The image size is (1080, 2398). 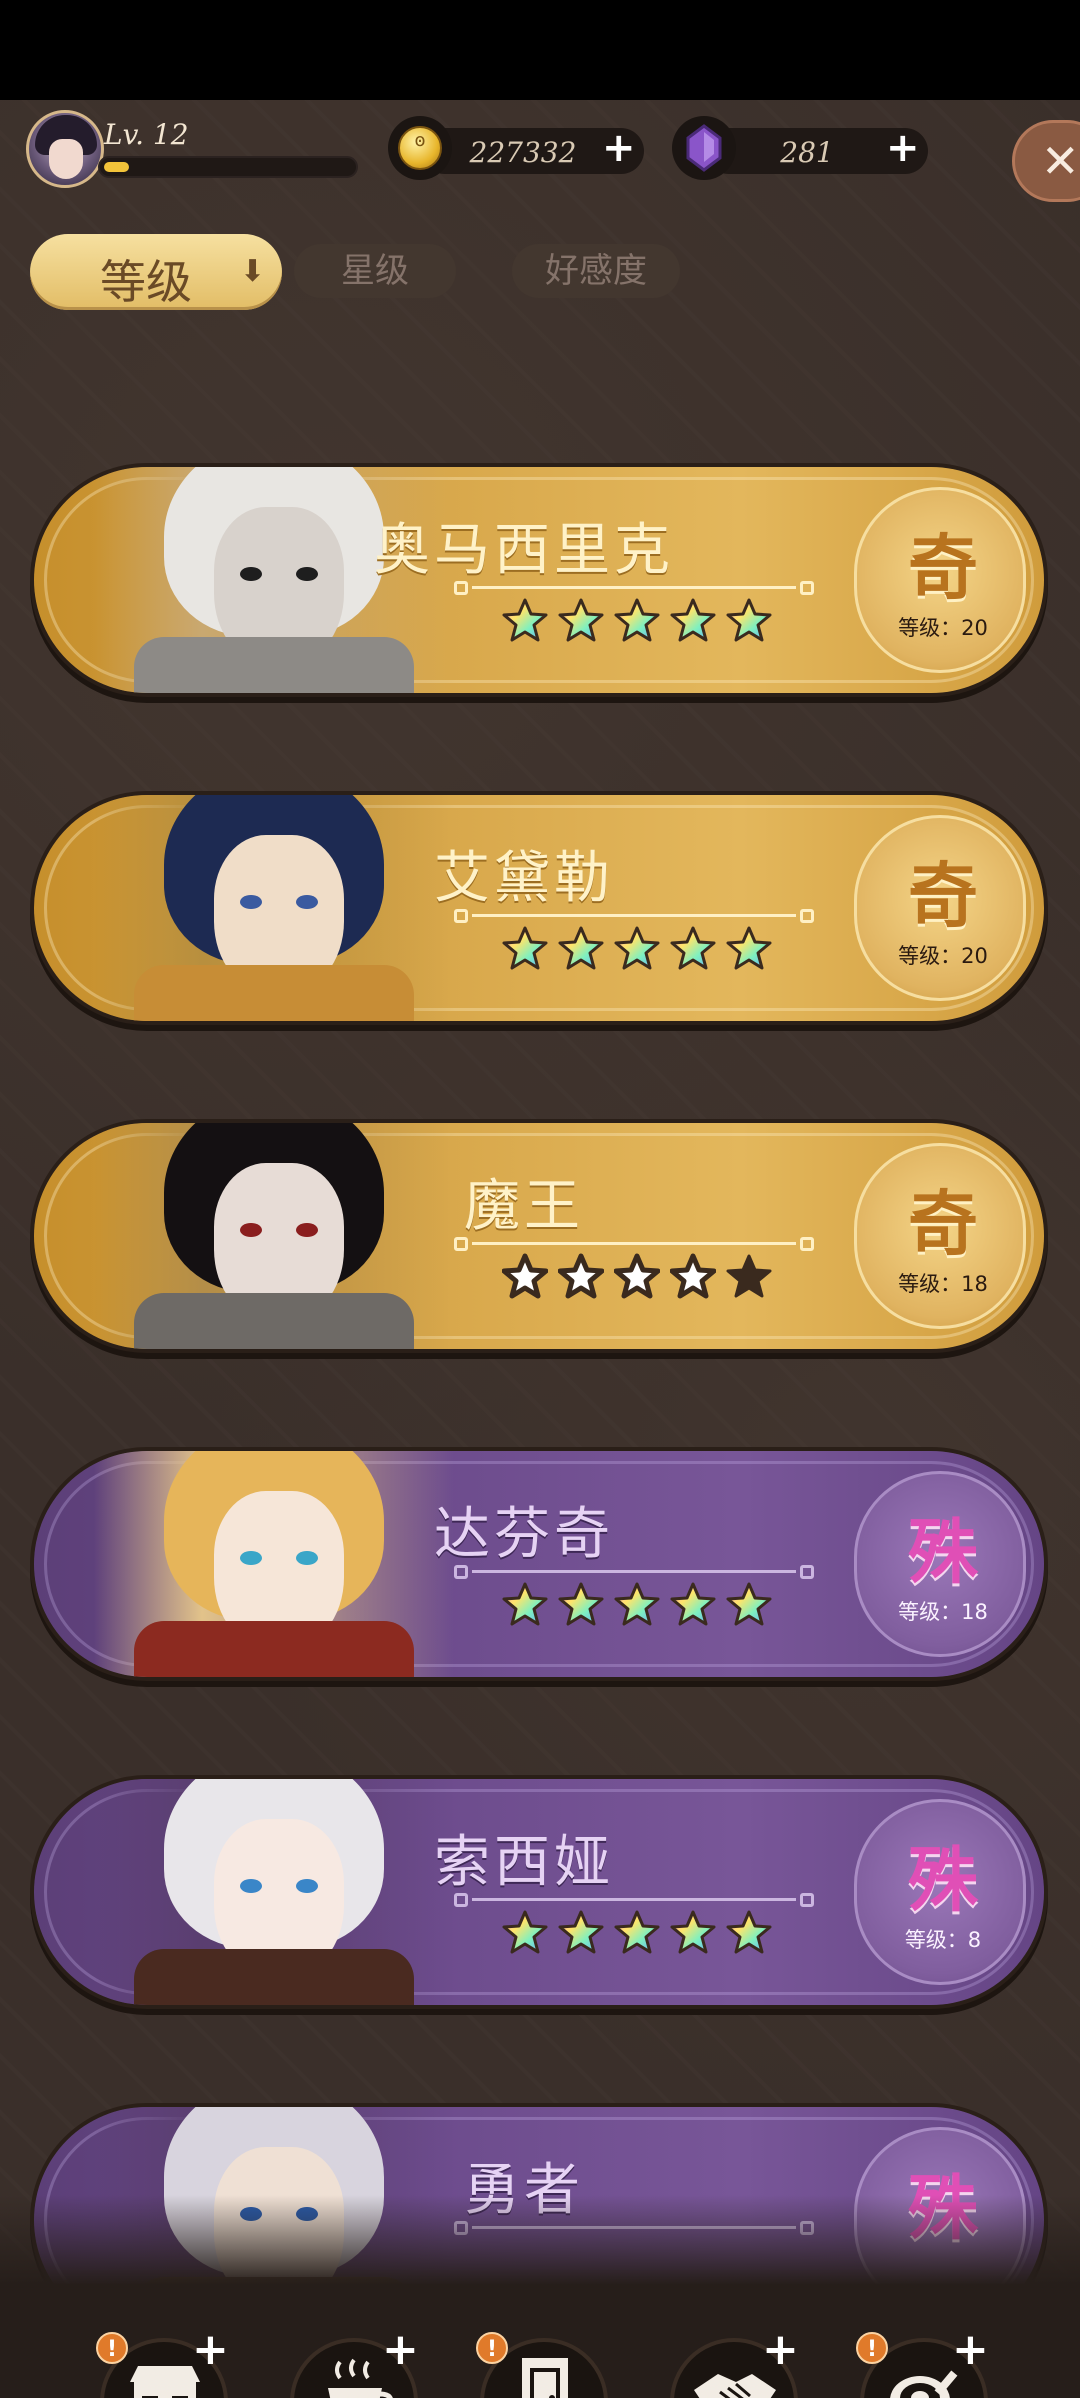 What do you see at coordinates (192, 155) in the screenshot?
I see `player-info: Lv. 12` at bounding box center [192, 155].